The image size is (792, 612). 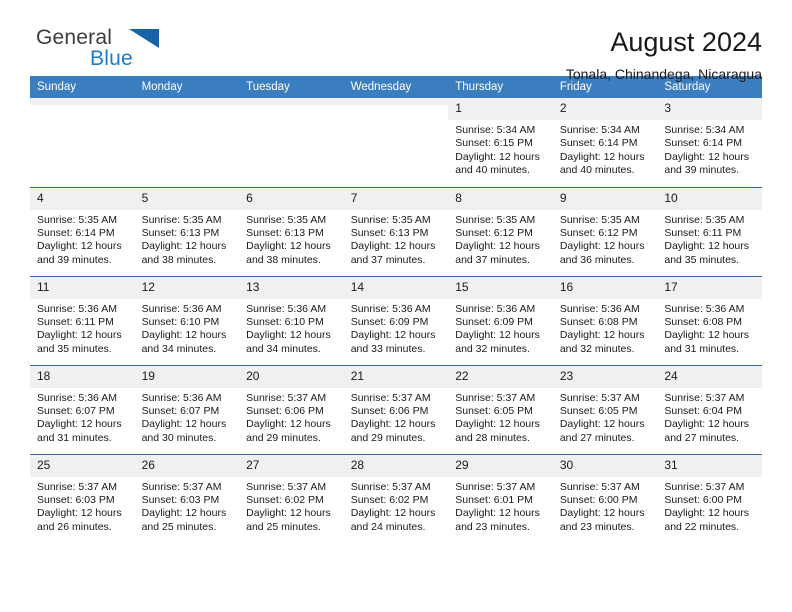 What do you see at coordinates (79, 342) in the screenshot?
I see `daylight-text: Daylight: 12 hours and 35 minutes.` at bounding box center [79, 342].